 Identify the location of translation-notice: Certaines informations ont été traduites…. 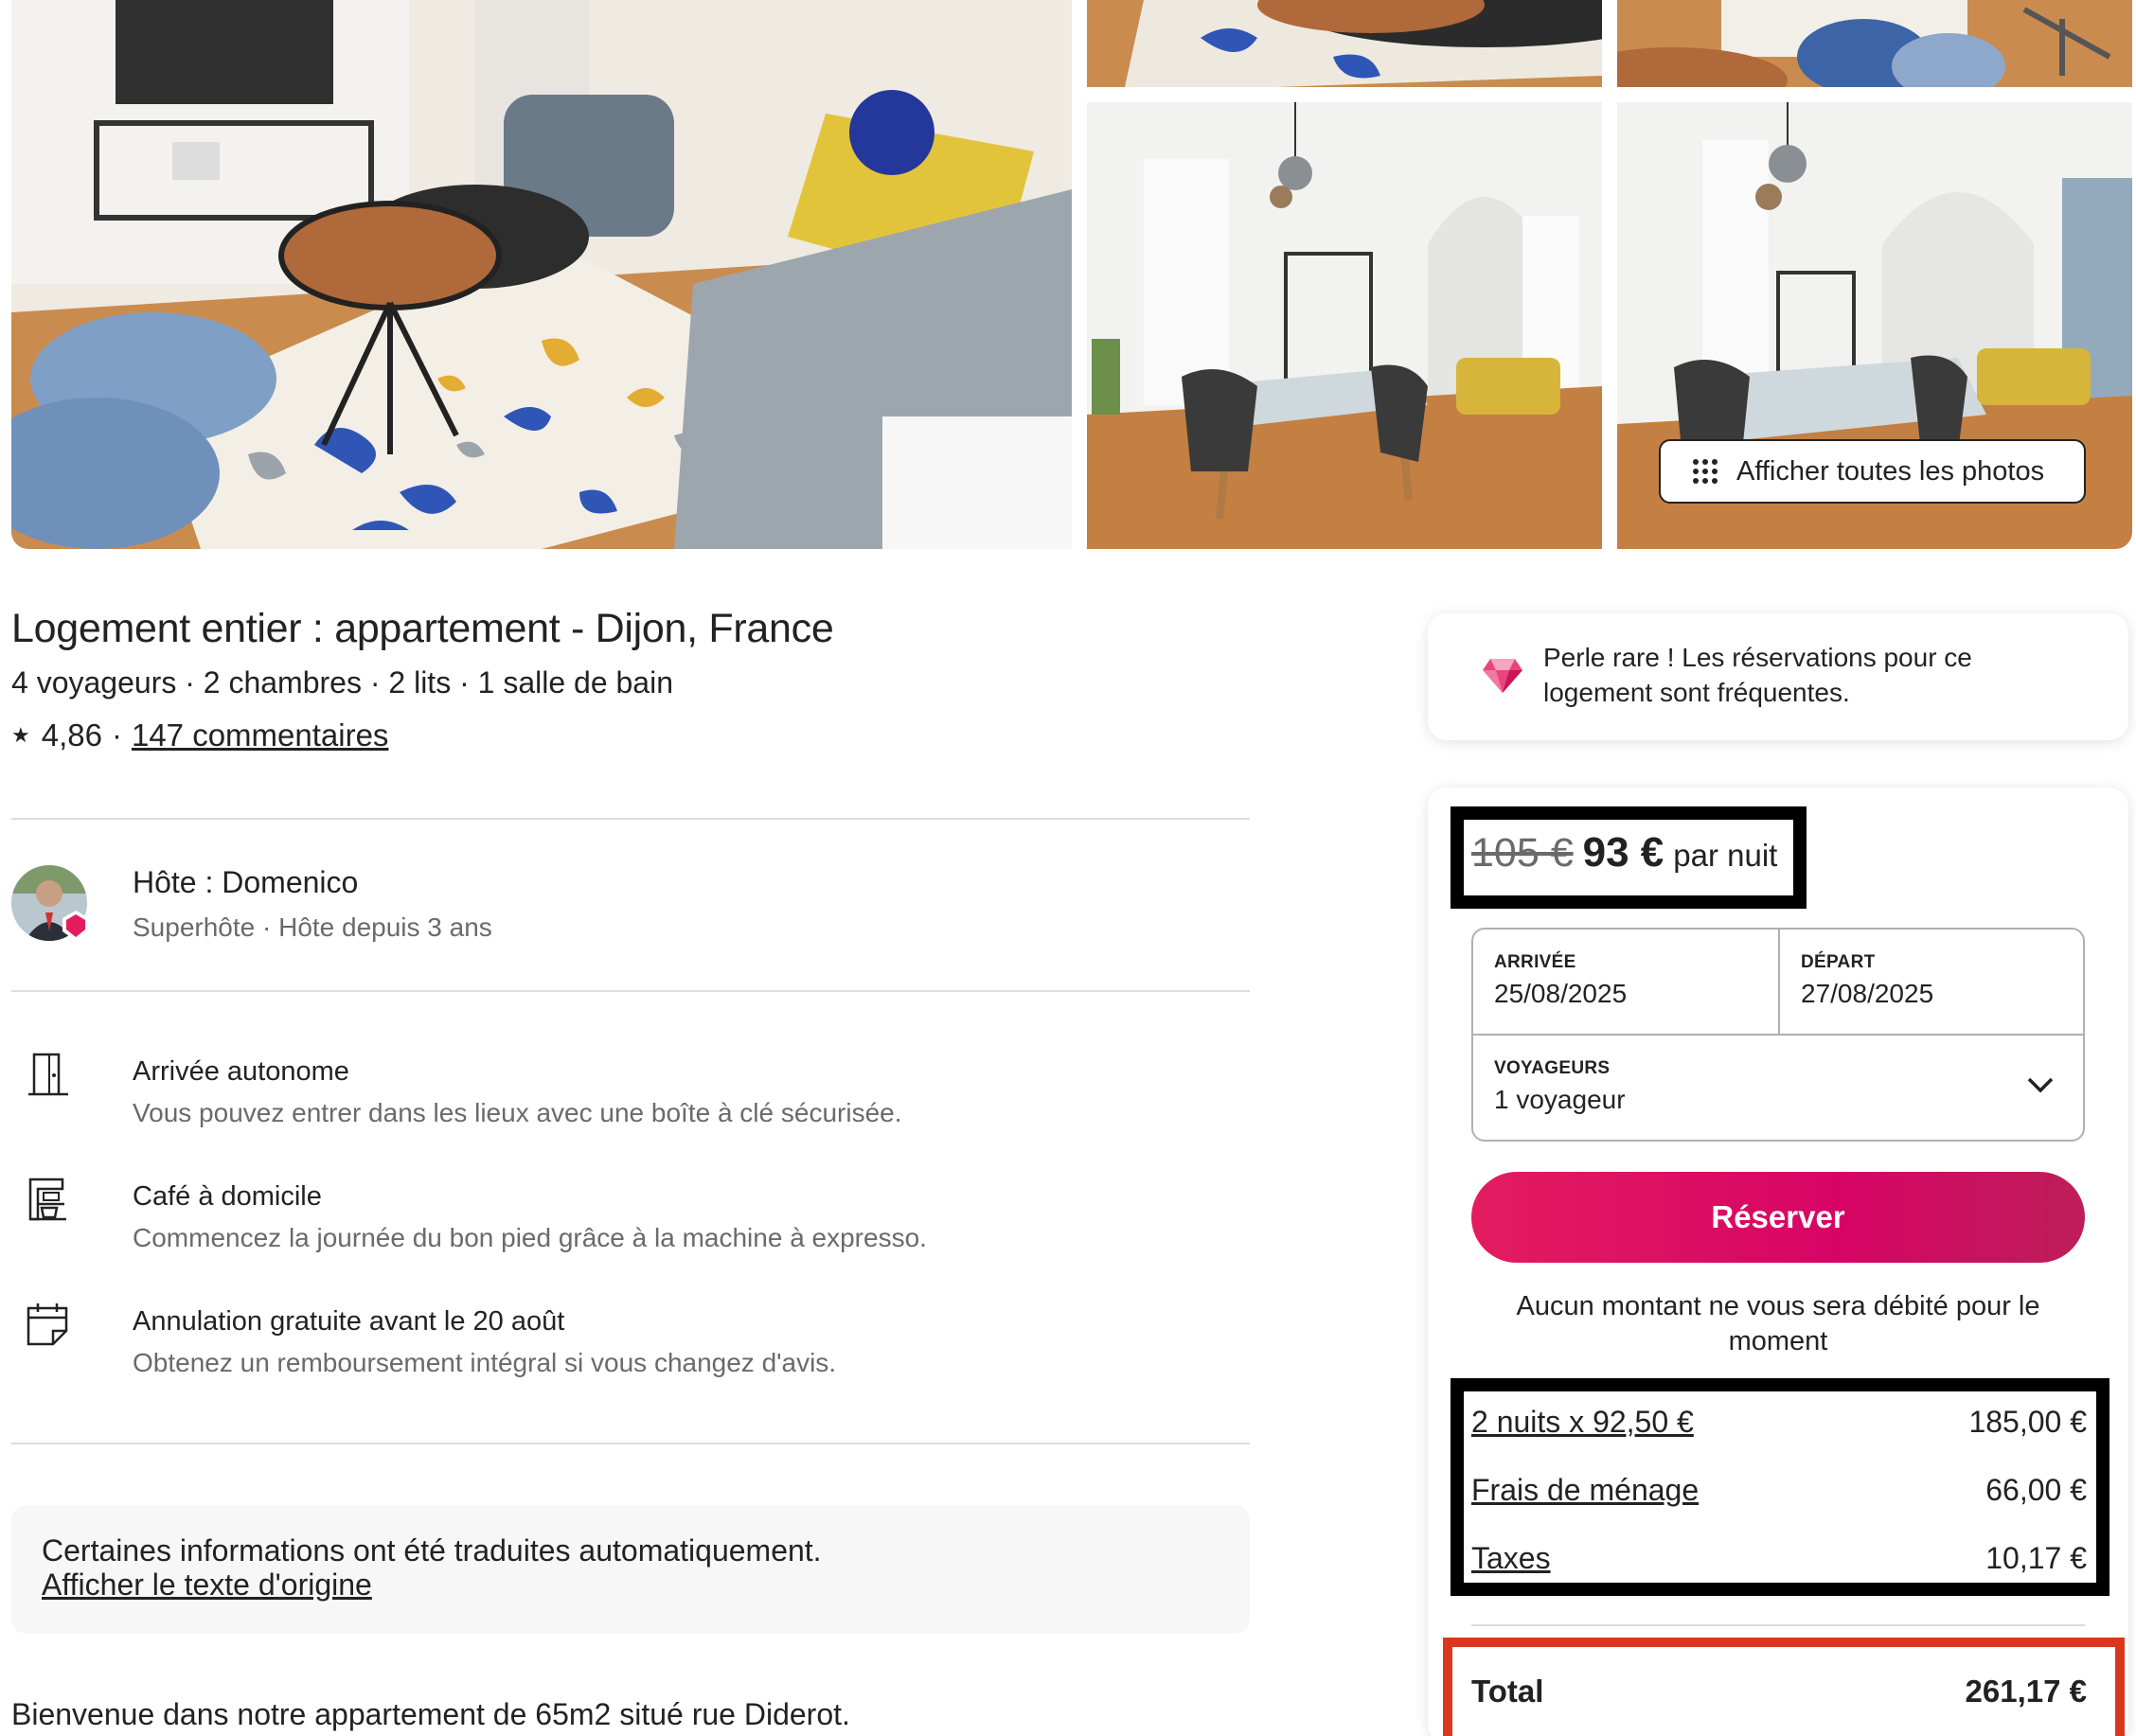
(630, 1569).